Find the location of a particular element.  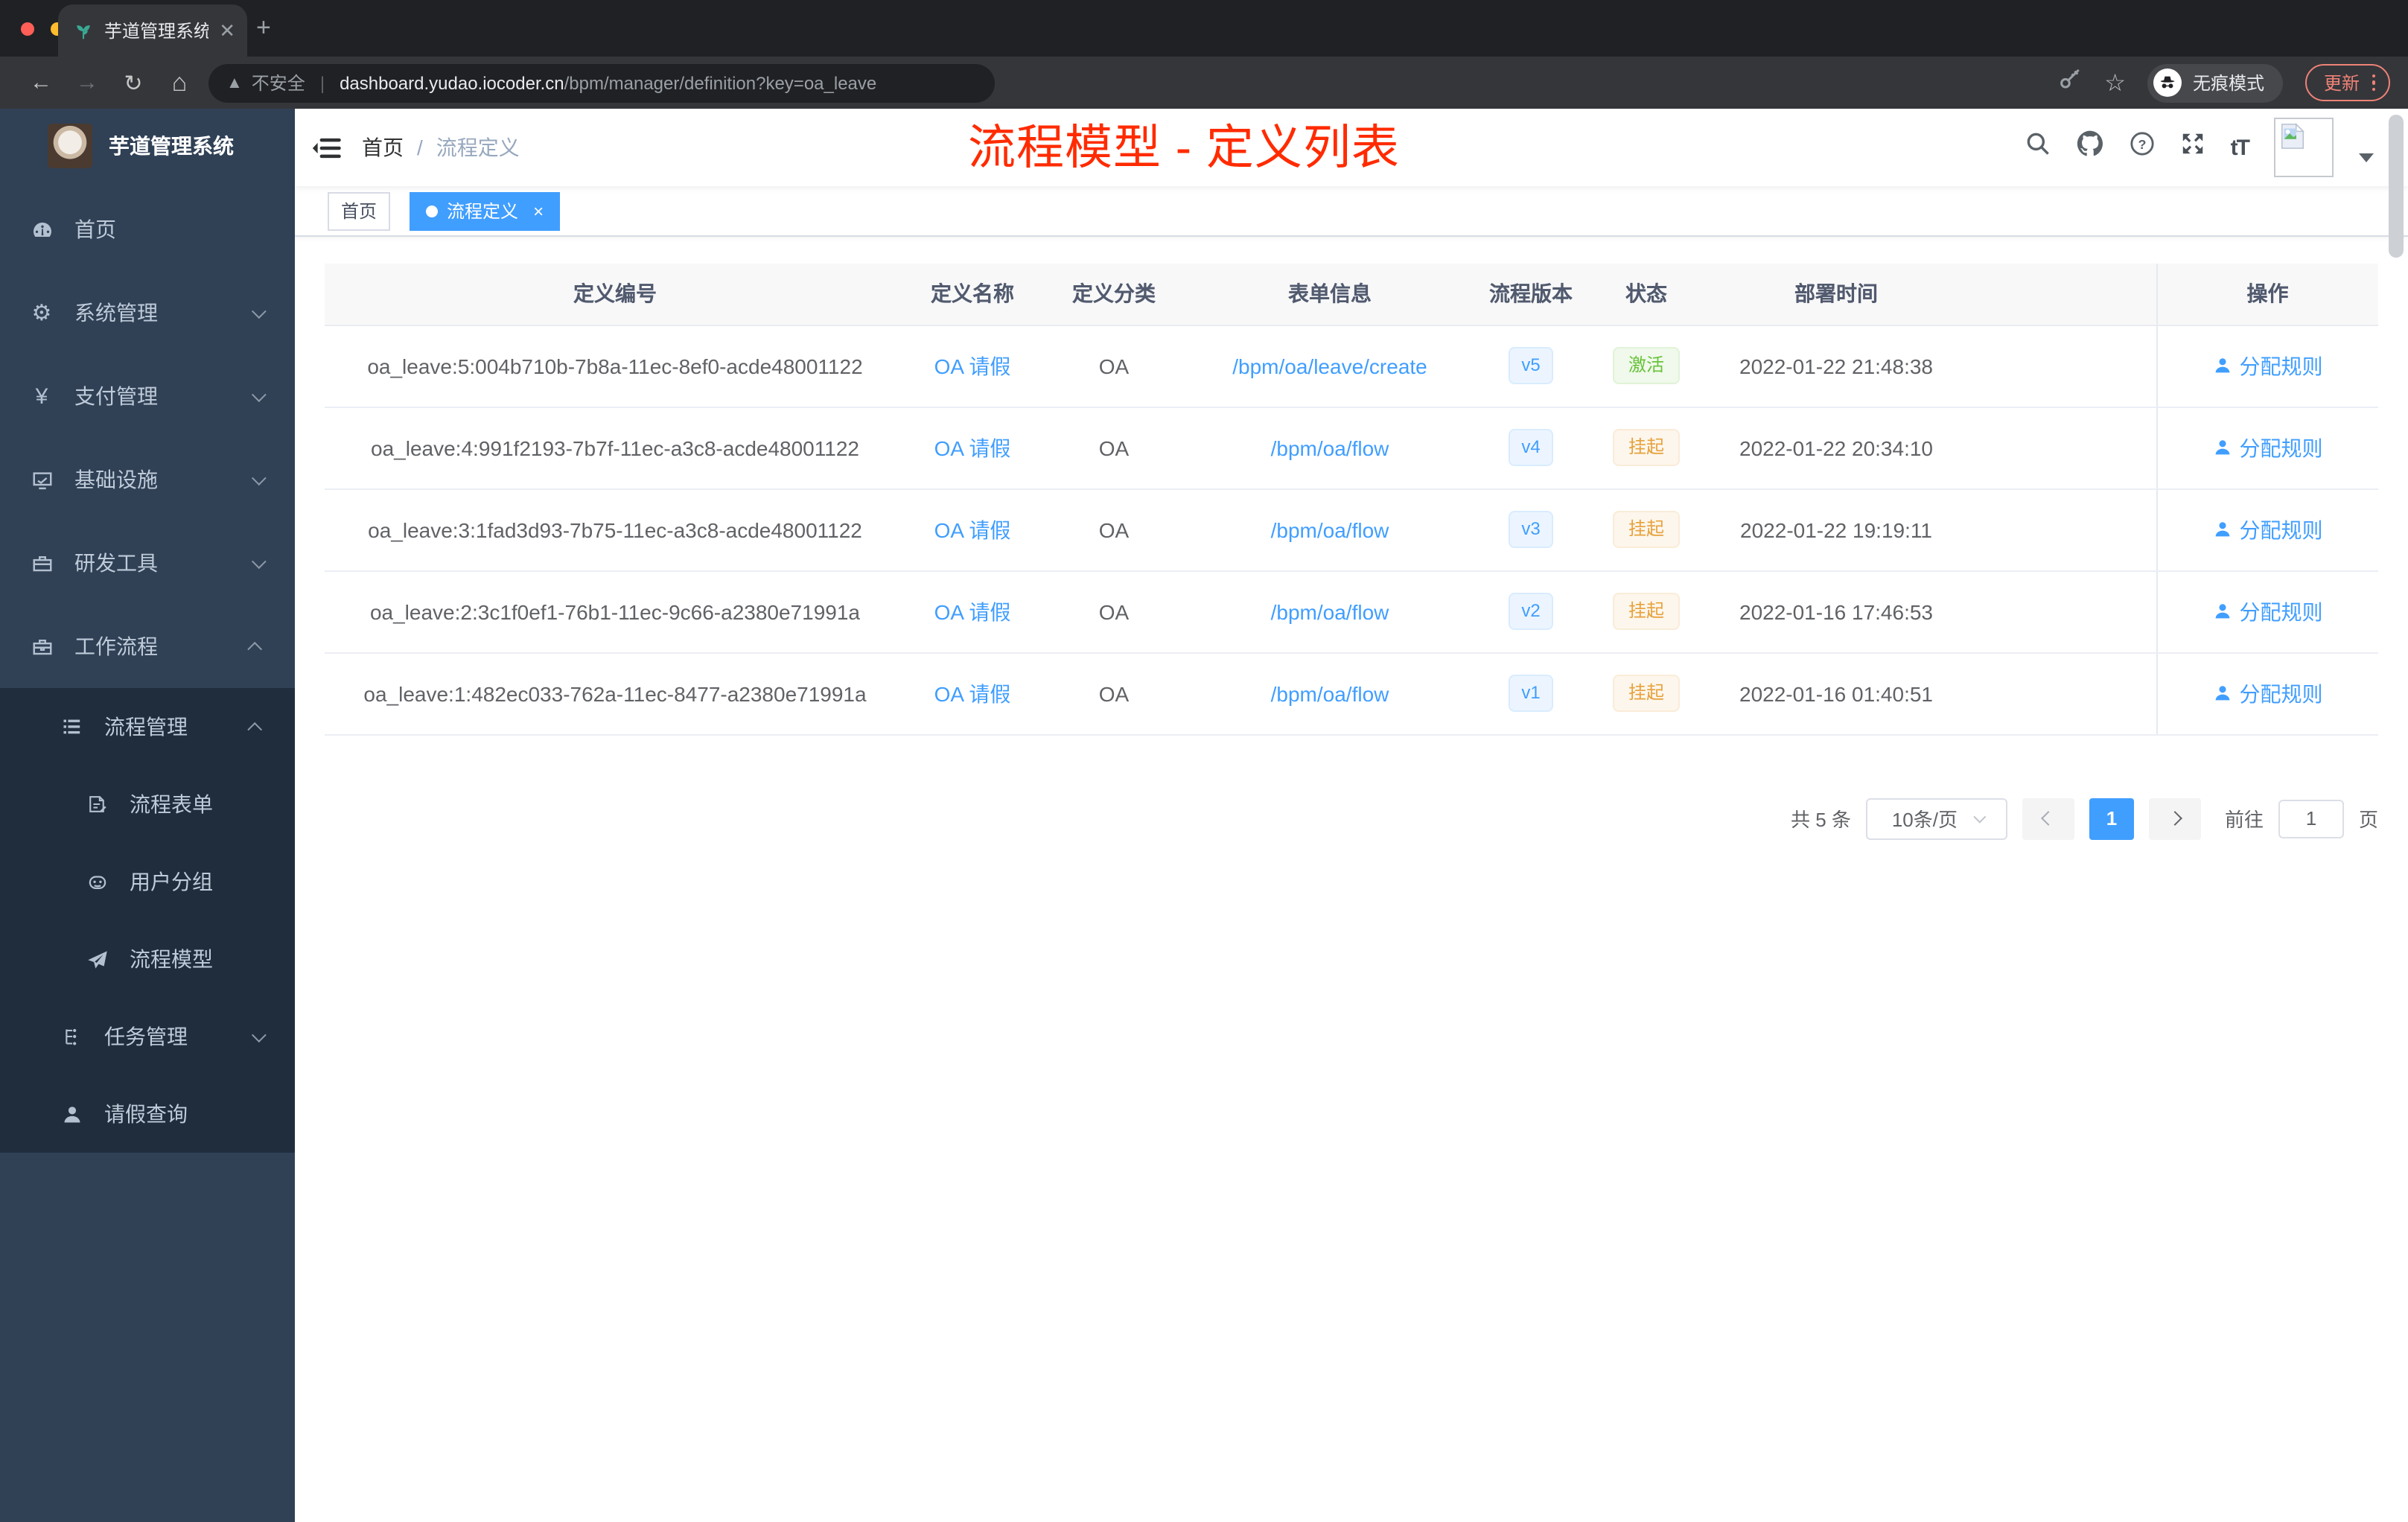

version-tag: v3 is located at coordinates (1531, 529).